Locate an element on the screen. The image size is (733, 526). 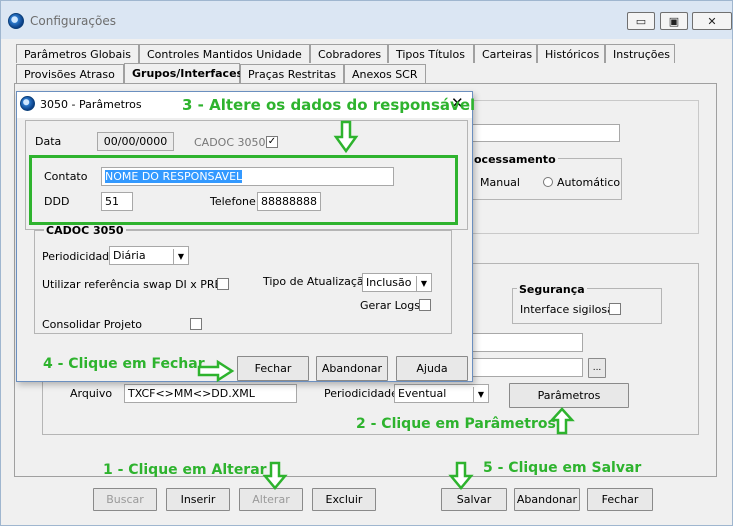
tab-historicos: Históricos is located at coordinates (571, 53).